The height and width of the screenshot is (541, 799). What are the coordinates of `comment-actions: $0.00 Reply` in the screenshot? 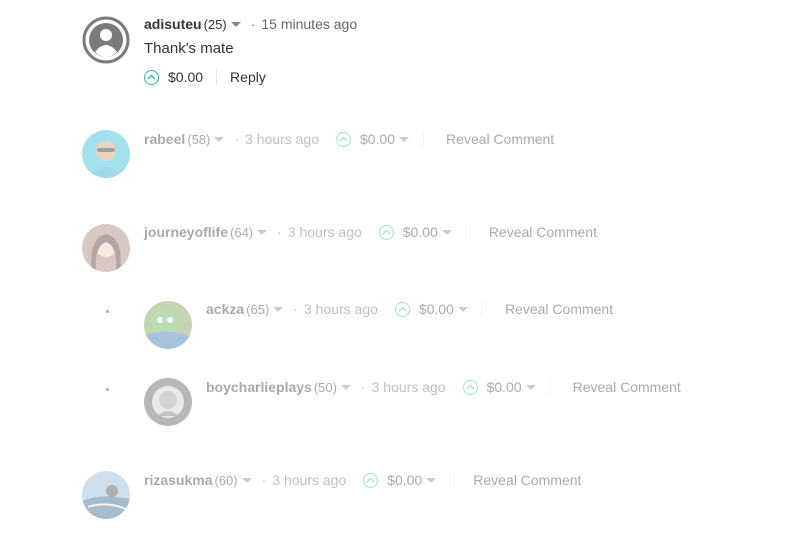 It's located at (205, 77).